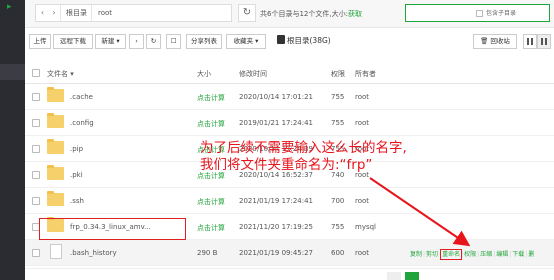 This screenshot has height=280, width=554. I want to click on pagination, so click(289, 274).